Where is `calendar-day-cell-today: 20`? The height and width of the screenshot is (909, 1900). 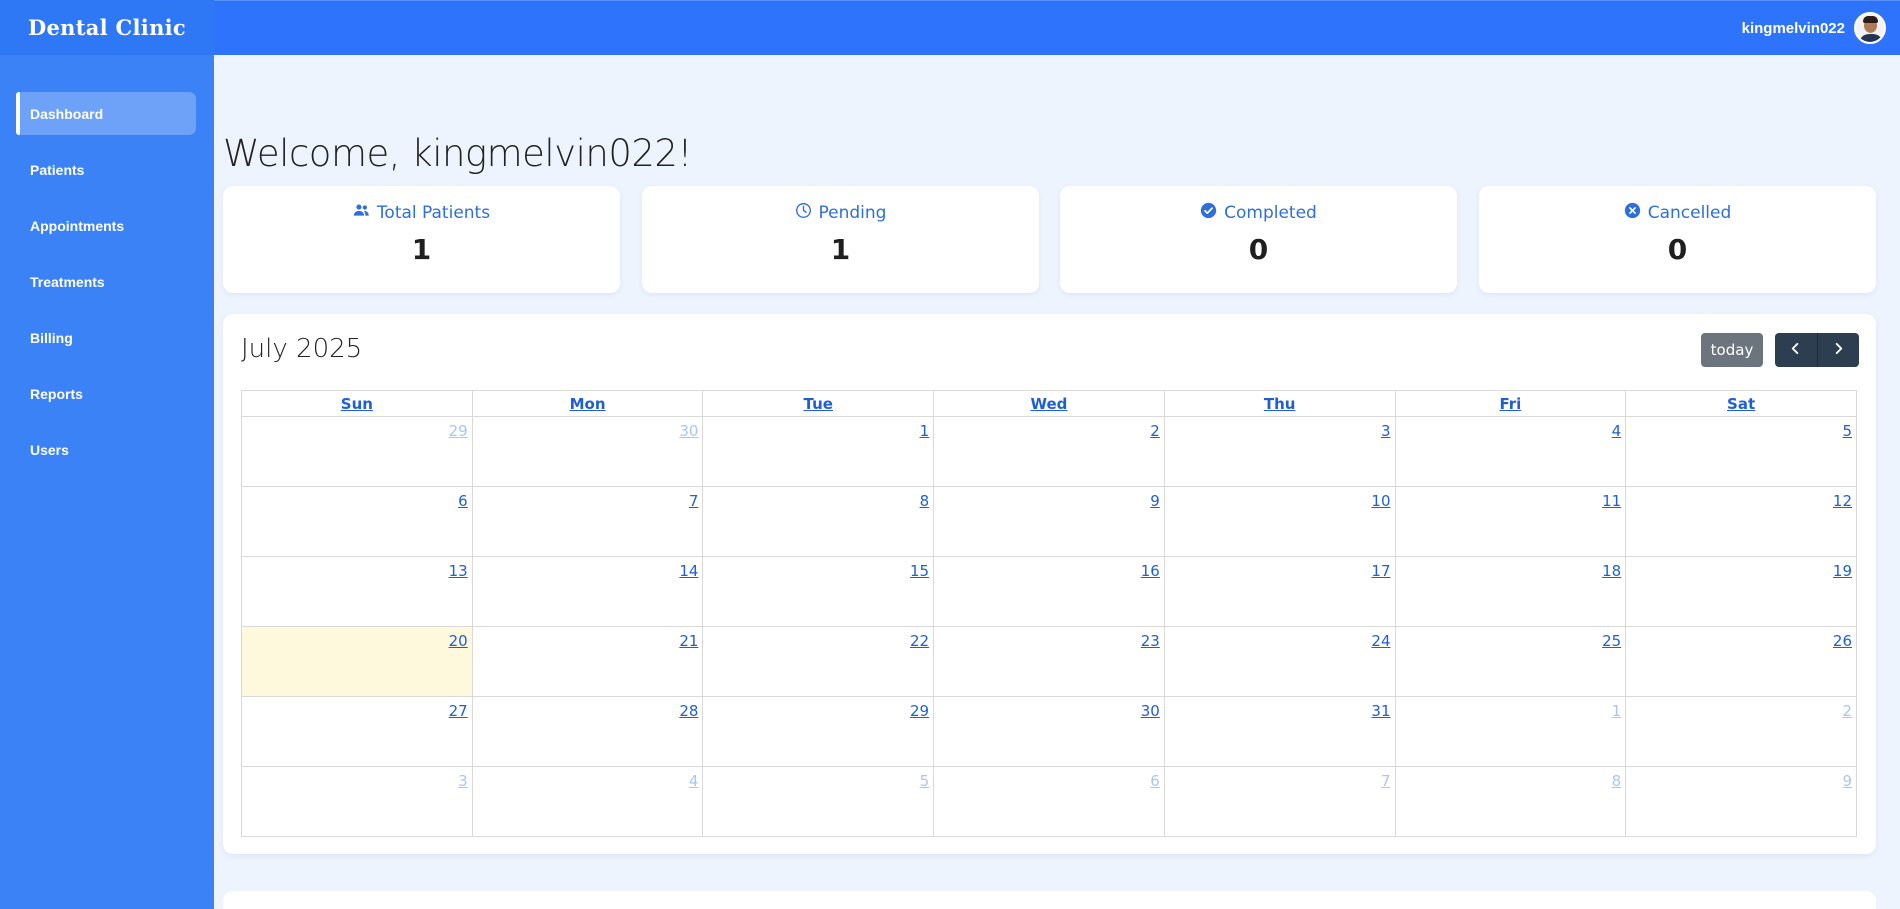
calendar-day-cell-today: 20 is located at coordinates (357, 661).